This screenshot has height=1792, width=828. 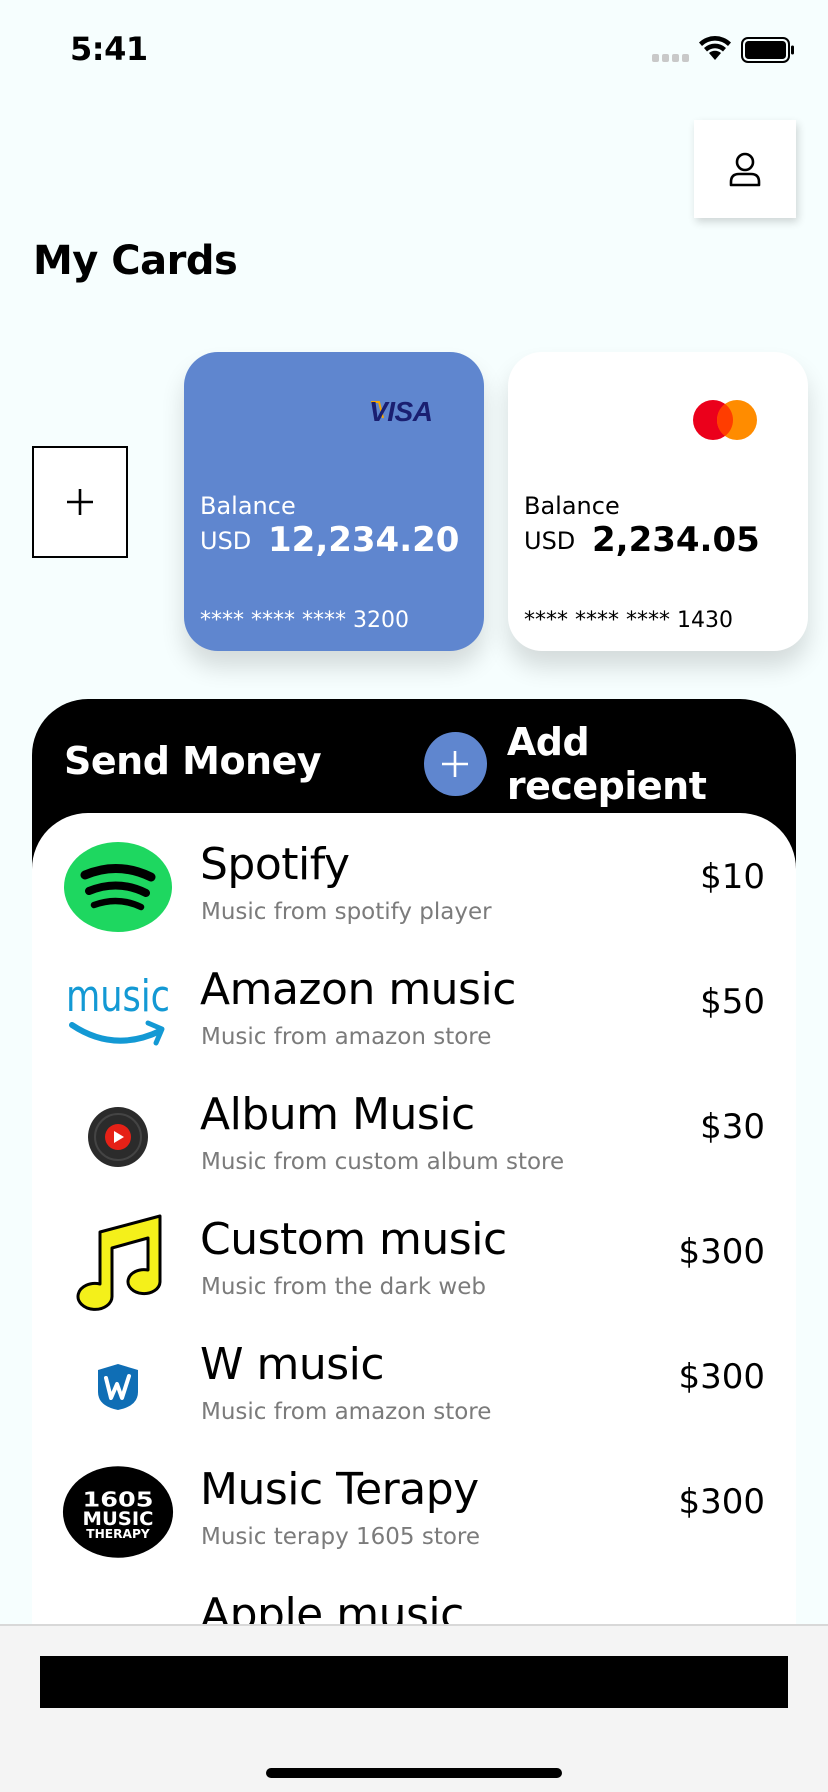 I want to click on recipient-description: Music terapy 1605 store, so click(x=341, y=1537).